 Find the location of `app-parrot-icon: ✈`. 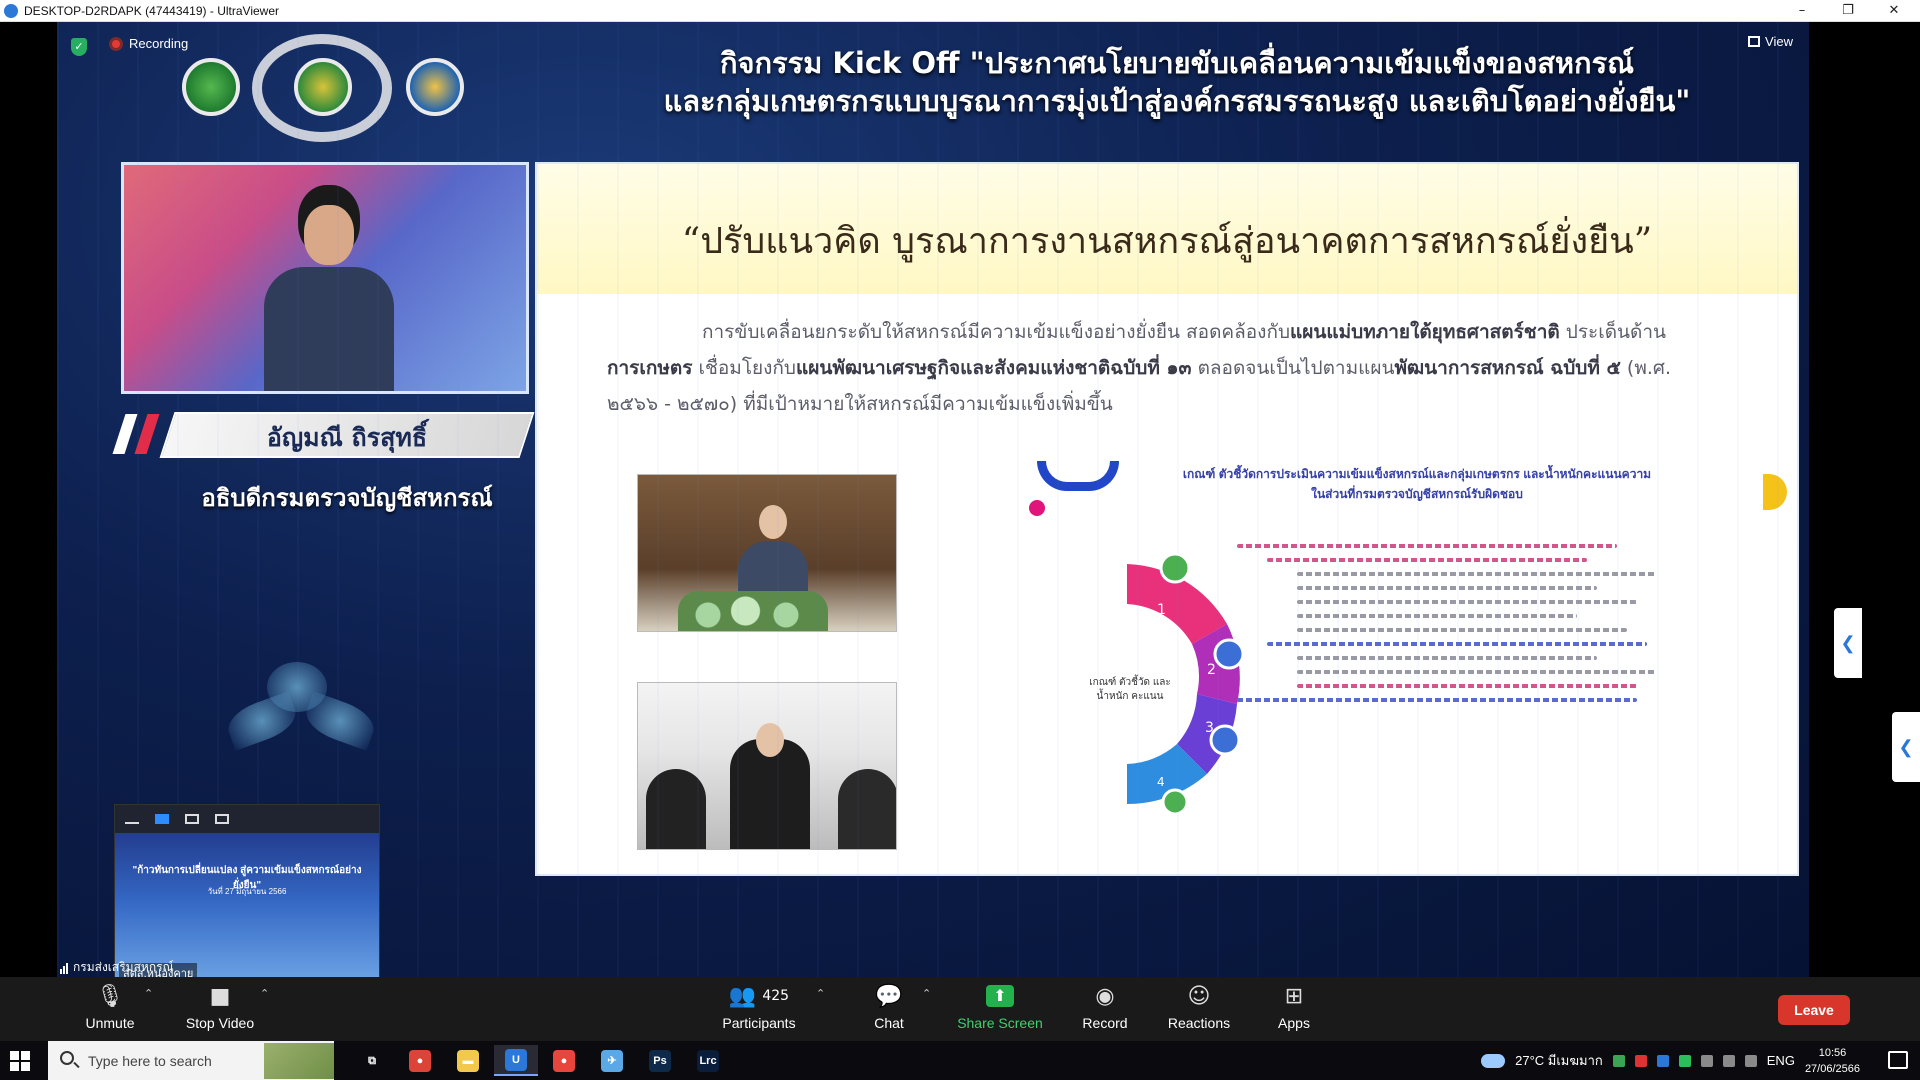

app-parrot-icon: ✈ is located at coordinates (612, 1060).